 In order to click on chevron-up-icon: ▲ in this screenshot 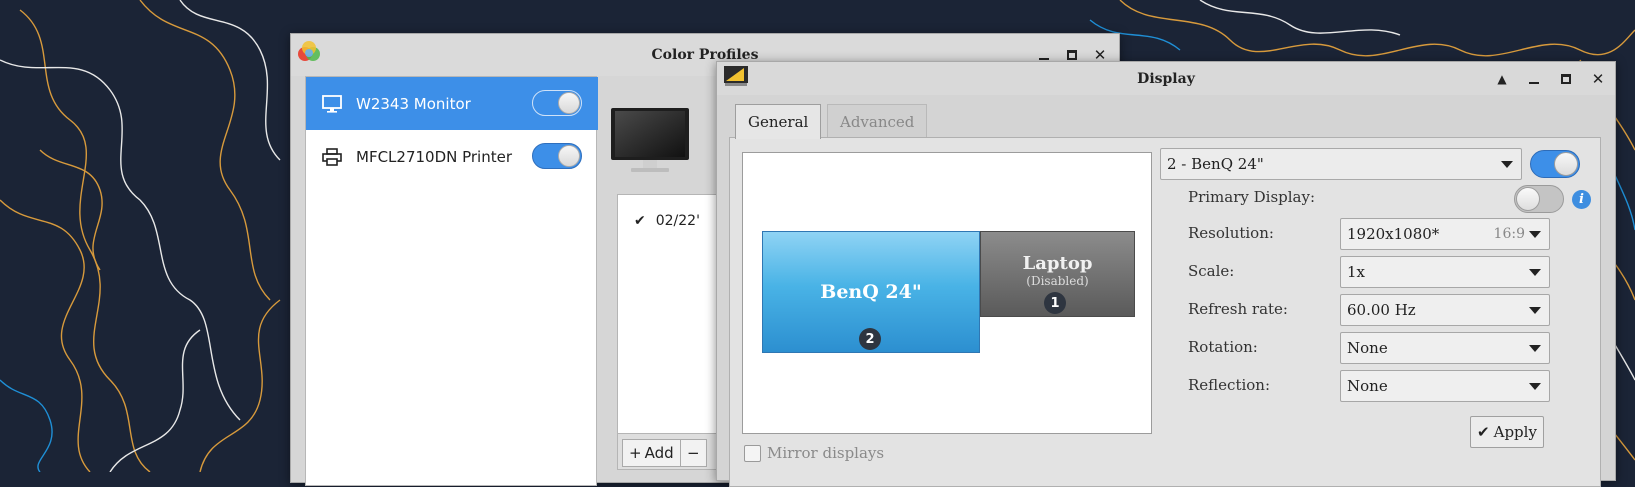, I will do `click(1502, 78)`.